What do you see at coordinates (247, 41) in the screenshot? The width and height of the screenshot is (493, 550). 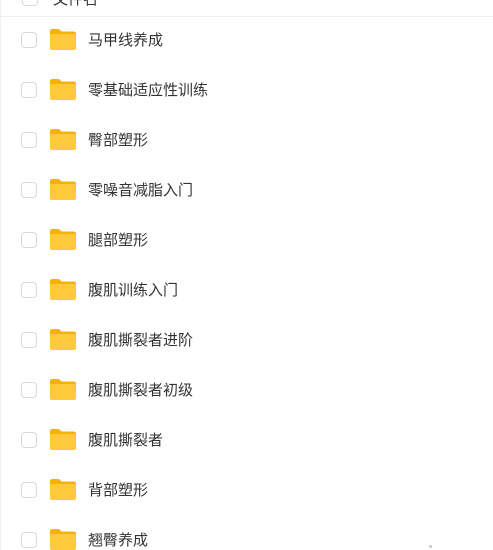 I see `file-row: 马甲线养成` at bounding box center [247, 41].